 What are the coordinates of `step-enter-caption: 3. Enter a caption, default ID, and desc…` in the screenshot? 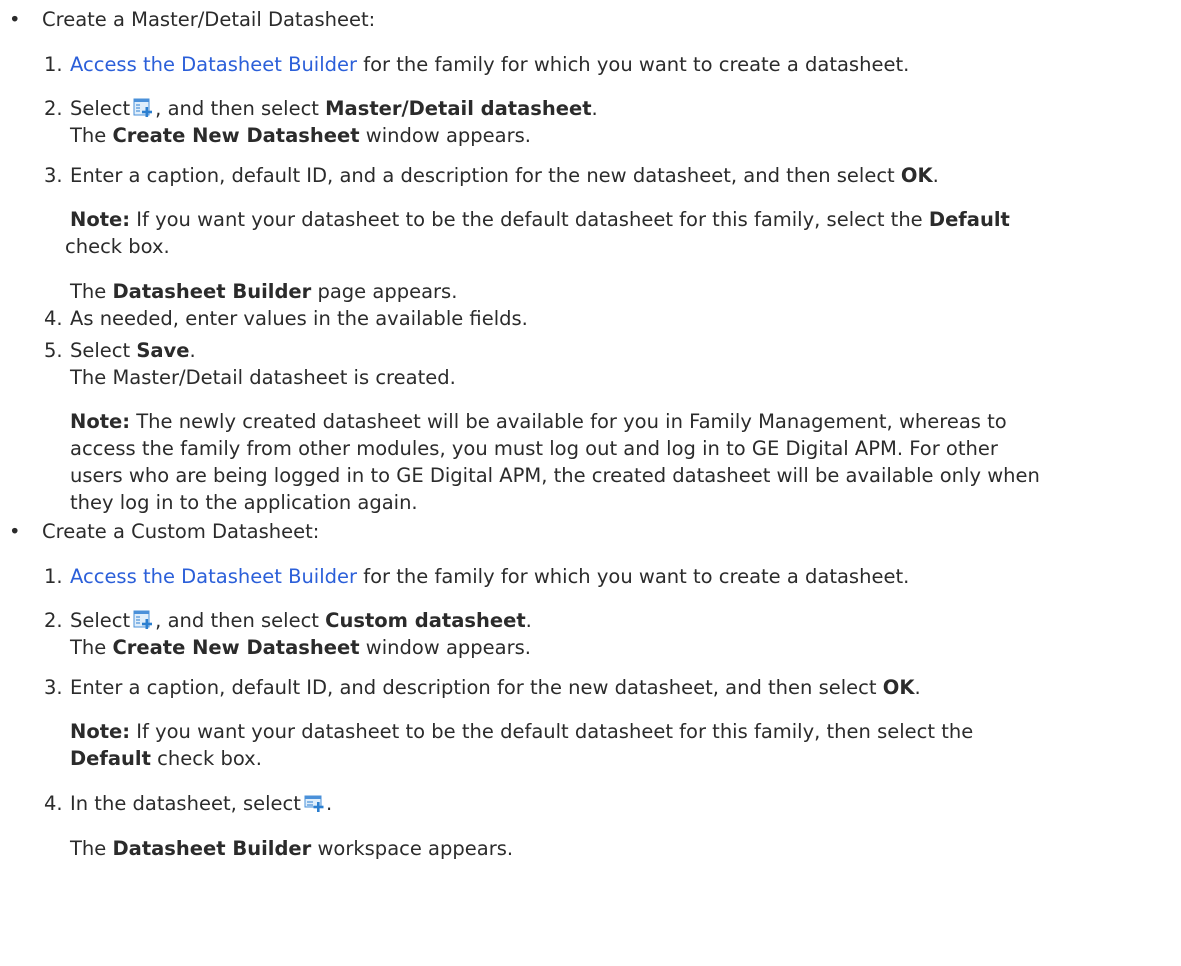 It's located at (482, 687).